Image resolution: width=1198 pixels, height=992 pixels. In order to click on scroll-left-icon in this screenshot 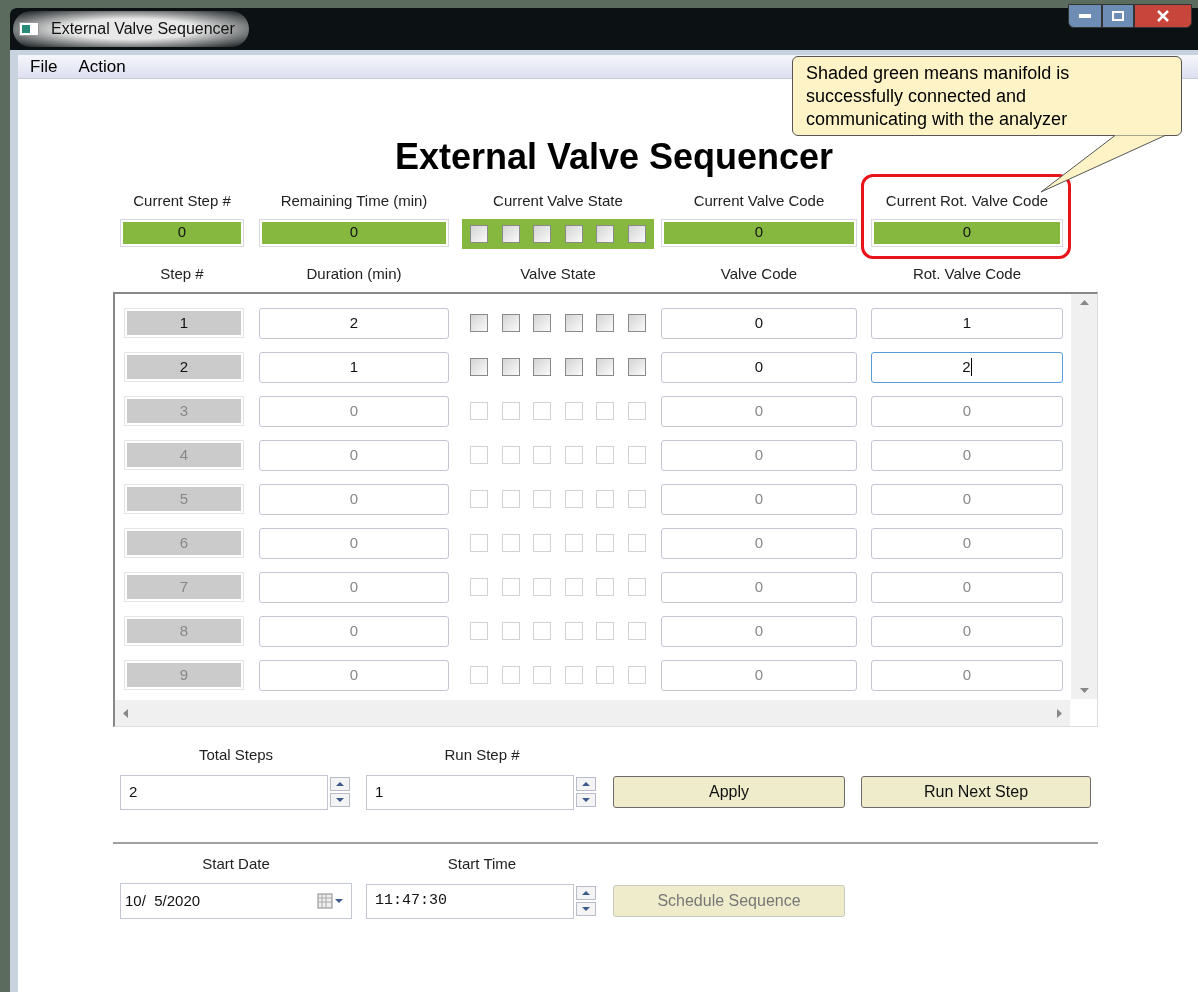, I will do `click(125, 713)`.